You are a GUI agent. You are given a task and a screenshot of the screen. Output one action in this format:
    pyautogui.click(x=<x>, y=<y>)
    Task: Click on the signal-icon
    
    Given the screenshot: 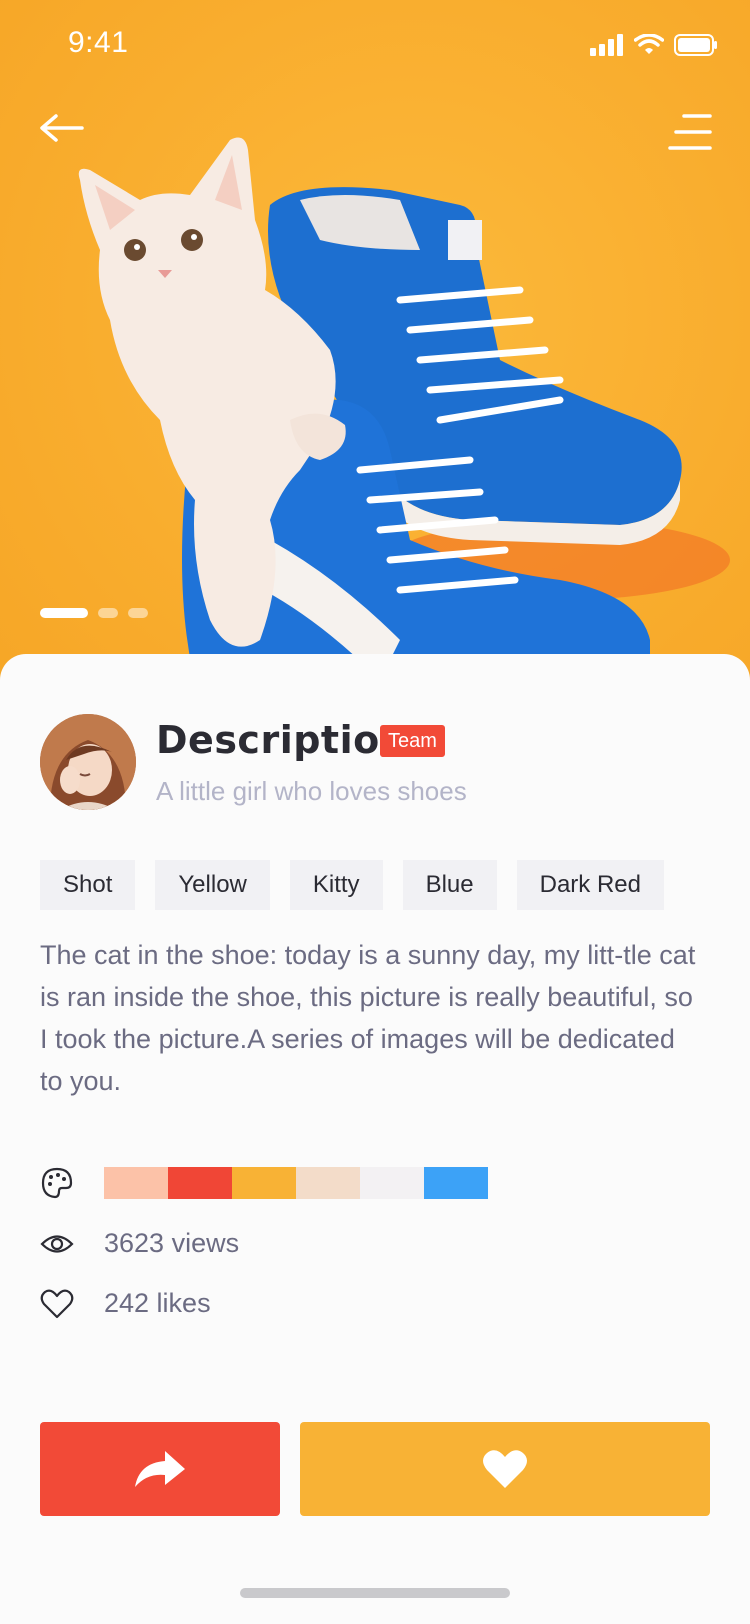 What is the action you would take?
    pyautogui.click(x=606, y=45)
    